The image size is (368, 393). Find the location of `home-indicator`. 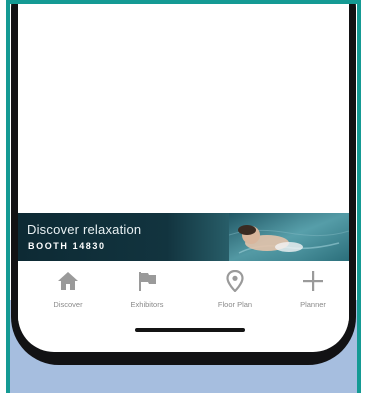

home-indicator is located at coordinates (190, 330).